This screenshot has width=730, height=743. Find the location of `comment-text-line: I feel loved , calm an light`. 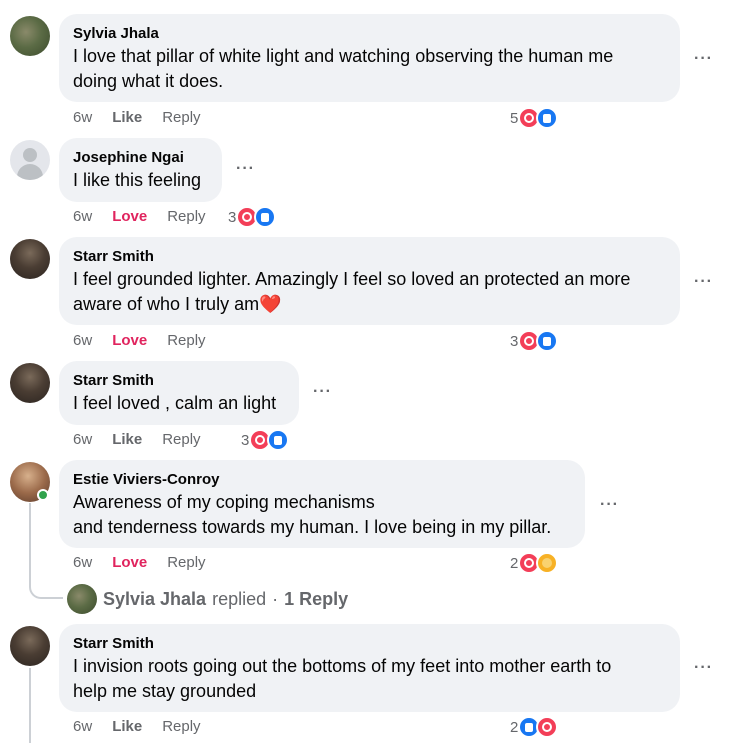

comment-text-line: I feel loved , calm an light is located at coordinates (175, 403).